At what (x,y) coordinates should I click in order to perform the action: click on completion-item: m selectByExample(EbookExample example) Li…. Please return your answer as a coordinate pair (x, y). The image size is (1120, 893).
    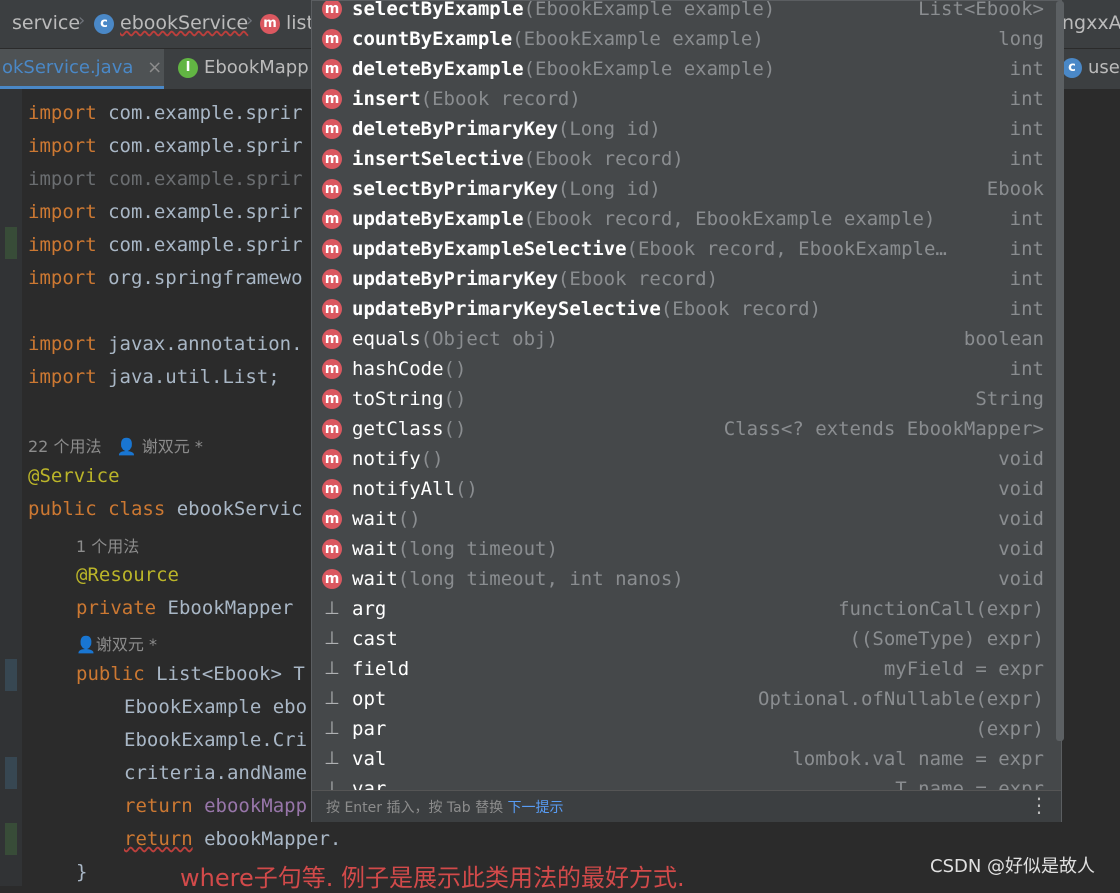
    Looking at the image, I should click on (683, 12).